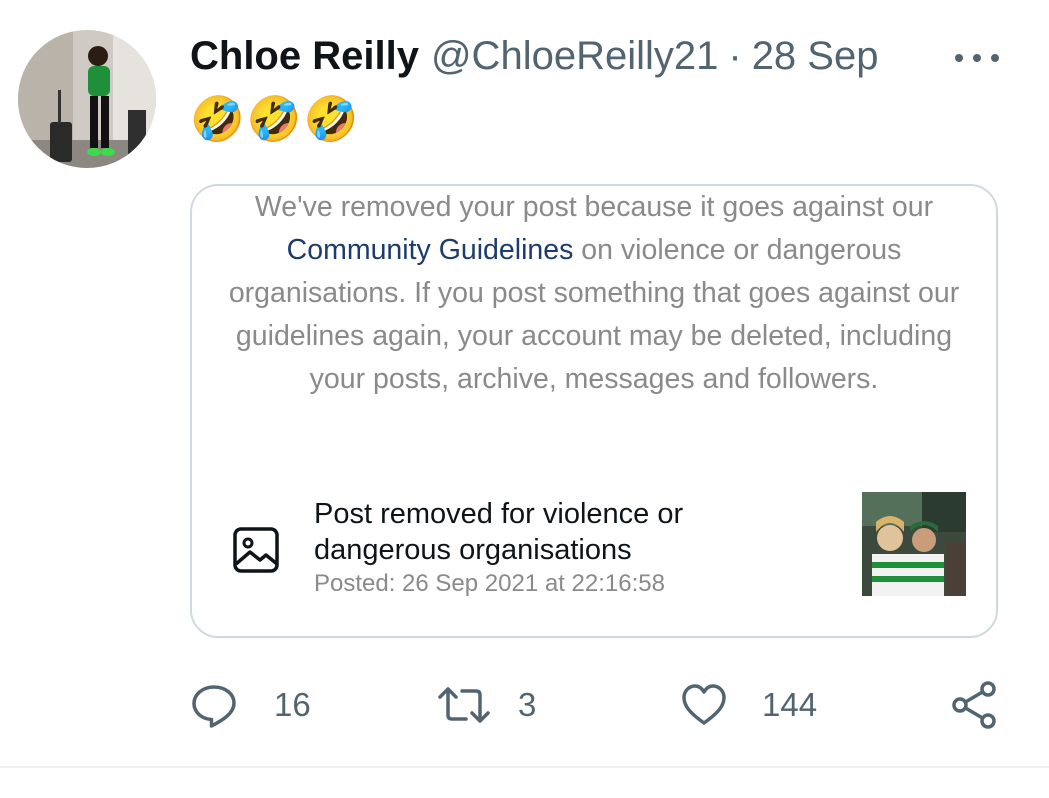 The image size is (1049, 798). I want to click on share-icon, so click(974, 705).